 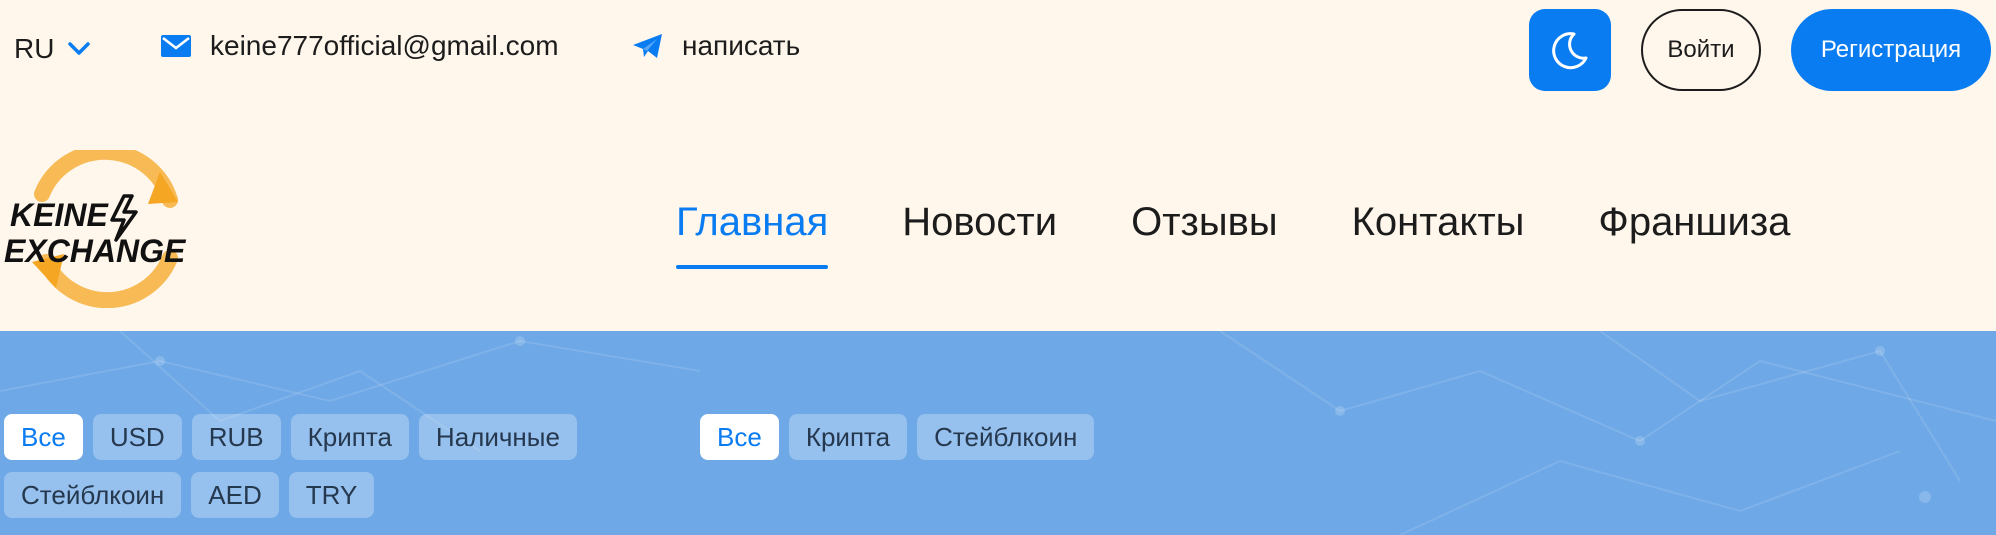 I want to click on filter-chip-try: TRY, so click(x=331, y=495).